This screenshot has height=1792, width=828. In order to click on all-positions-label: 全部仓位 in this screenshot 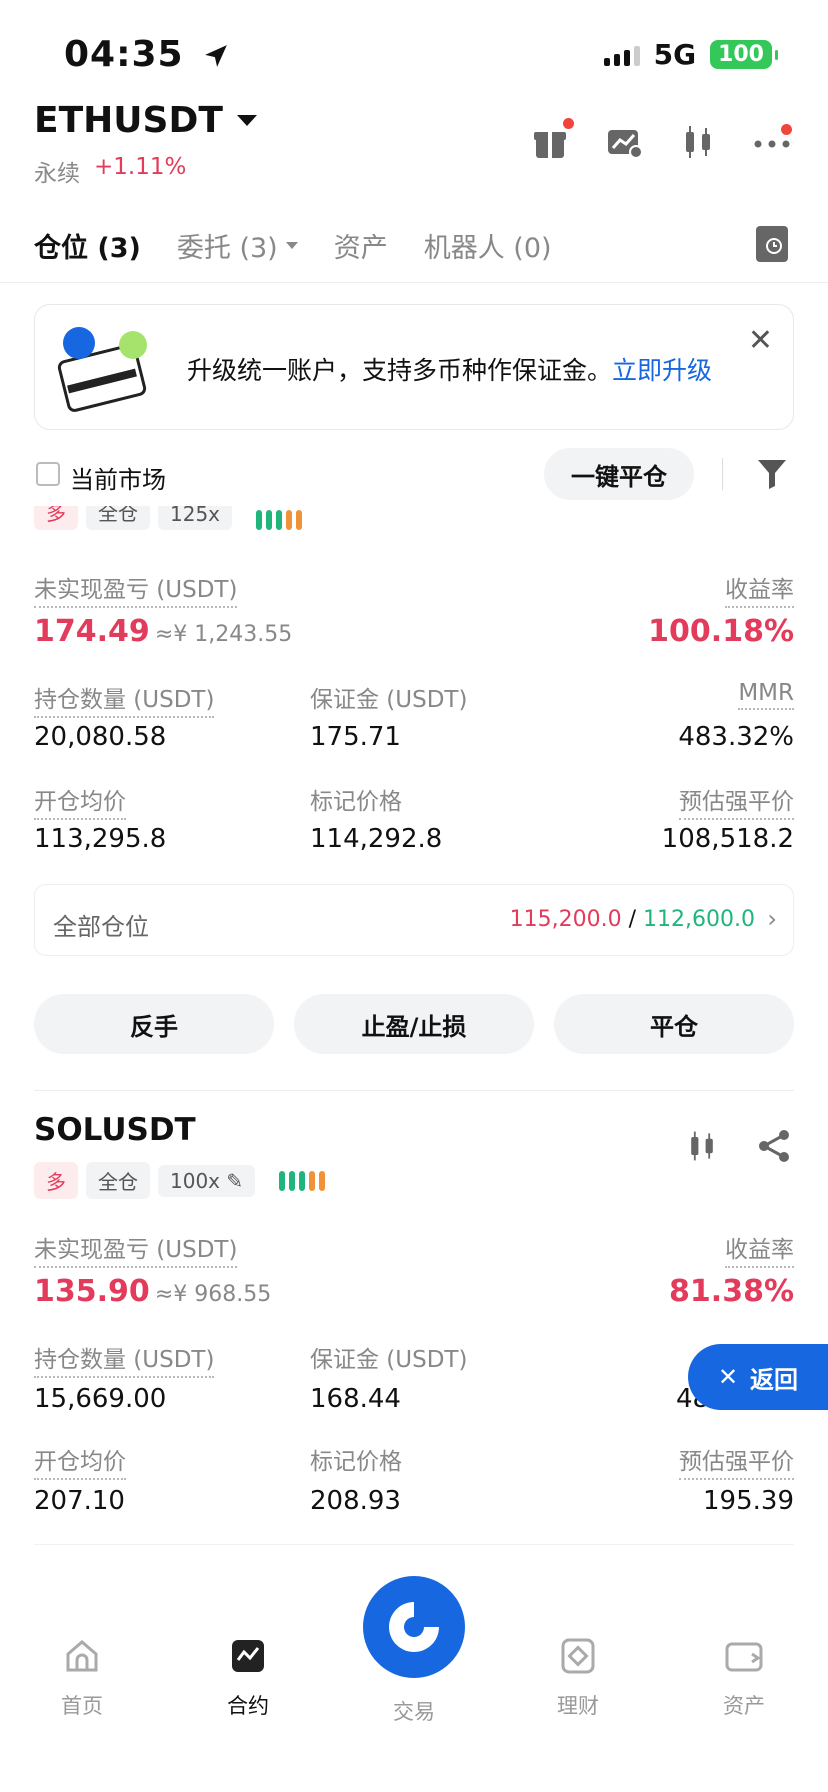, I will do `click(101, 927)`.